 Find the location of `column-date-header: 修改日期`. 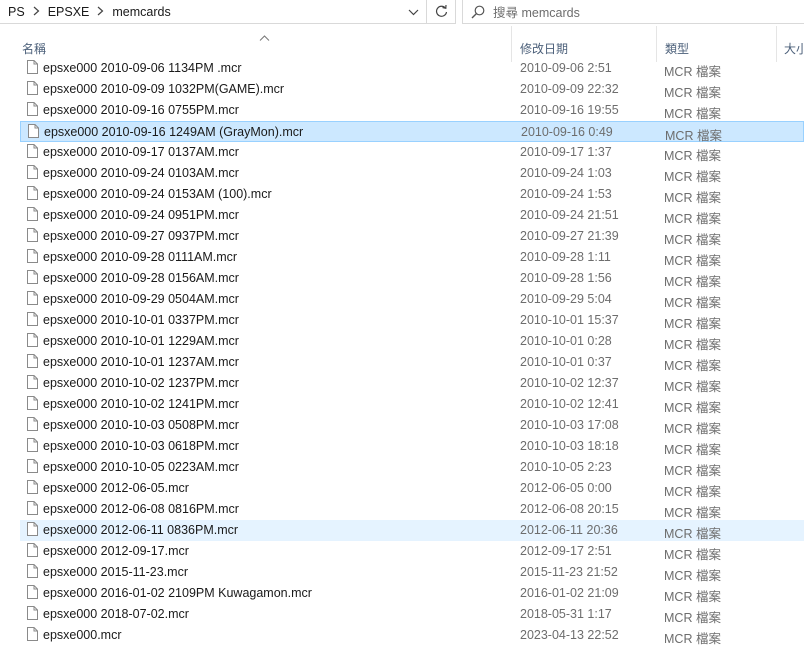

column-date-header: 修改日期 is located at coordinates (544, 48).